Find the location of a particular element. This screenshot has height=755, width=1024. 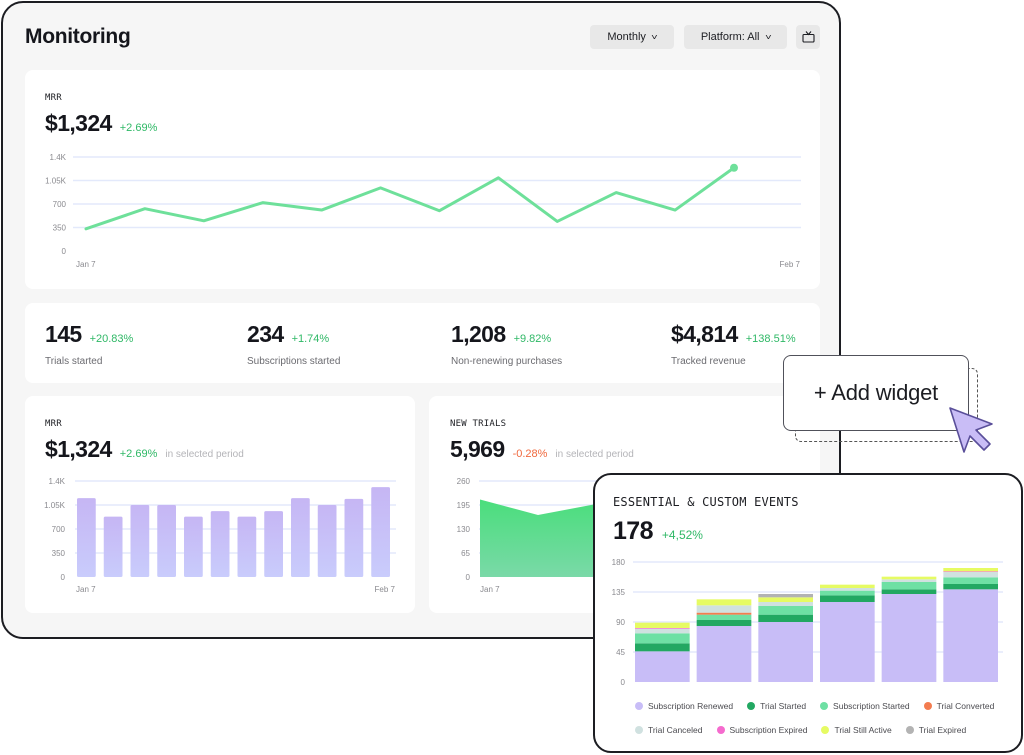

mrr-bar-chart: 0 350 700 1.05K 1.4K Jan 7 Feb 7 is located at coordinates (220, 535).